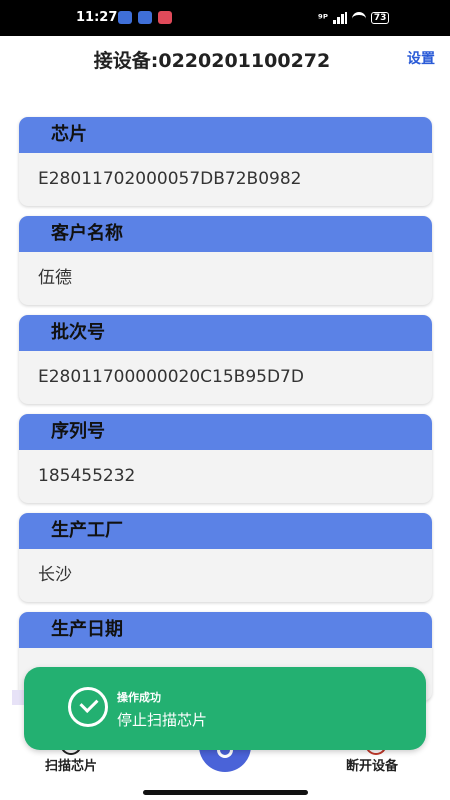  Describe the element at coordinates (225, 458) in the screenshot. I see `card-serial-number: 序列号 185455232` at that location.